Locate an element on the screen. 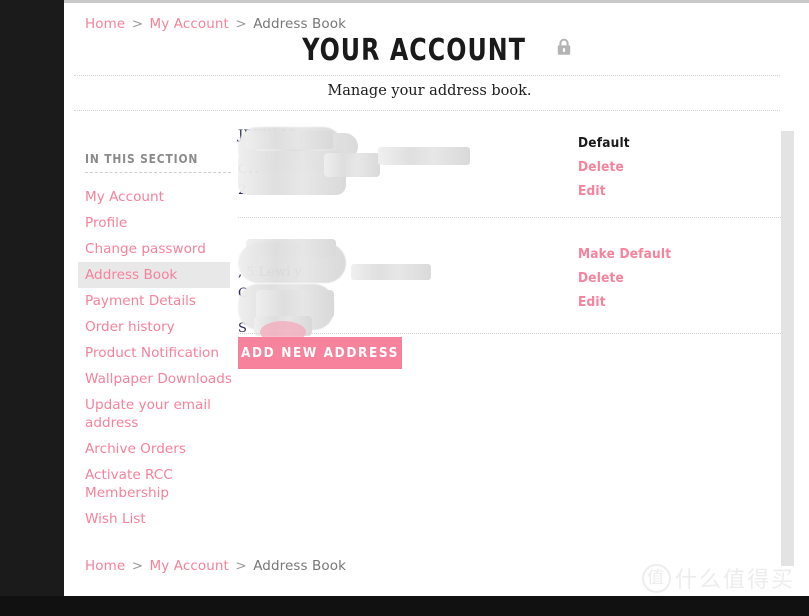 The height and width of the screenshot is (616, 809). sidebar-item-activate-rcc-membership: Activate RCC Membership is located at coordinates (157, 484).